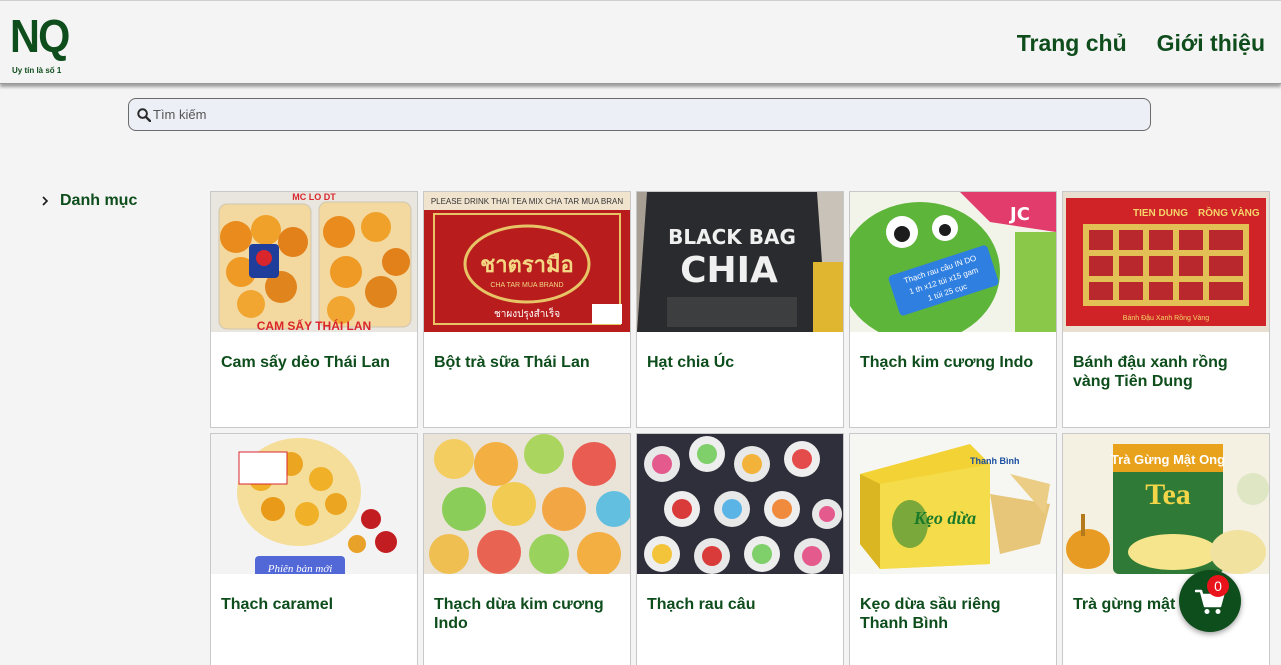  I want to click on svg-text: ชาตรามือ, so click(526, 264).